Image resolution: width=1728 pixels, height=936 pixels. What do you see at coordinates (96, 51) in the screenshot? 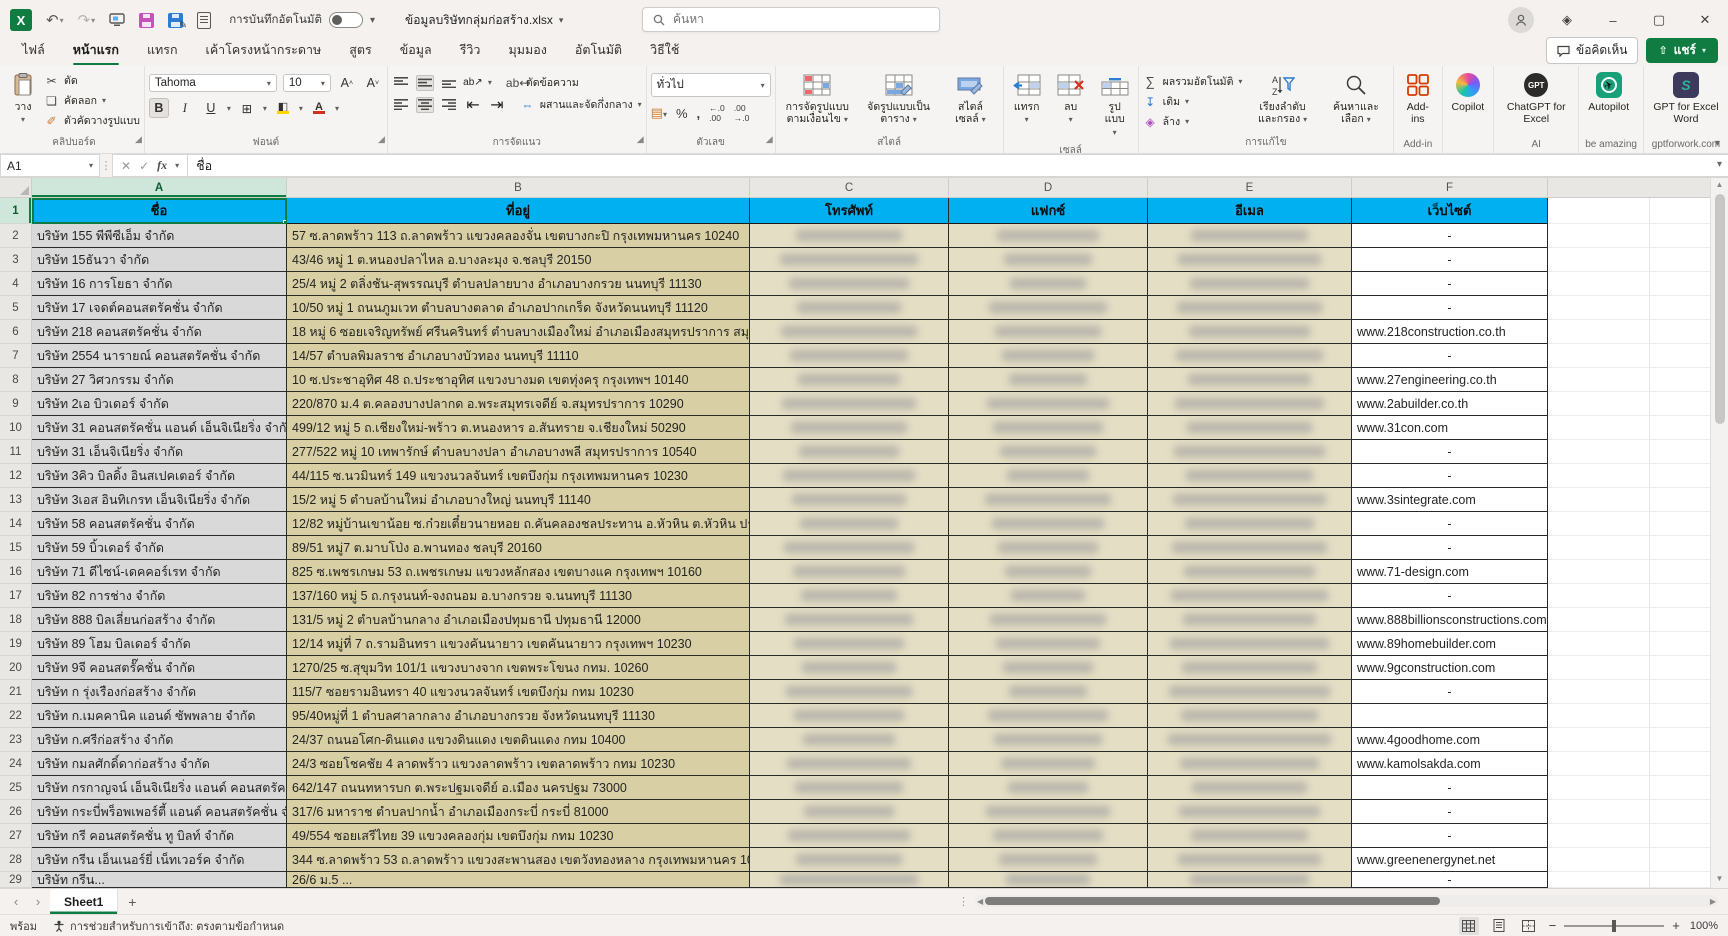
I see `tab-หน้าแรก: หน้าแรก` at bounding box center [96, 51].